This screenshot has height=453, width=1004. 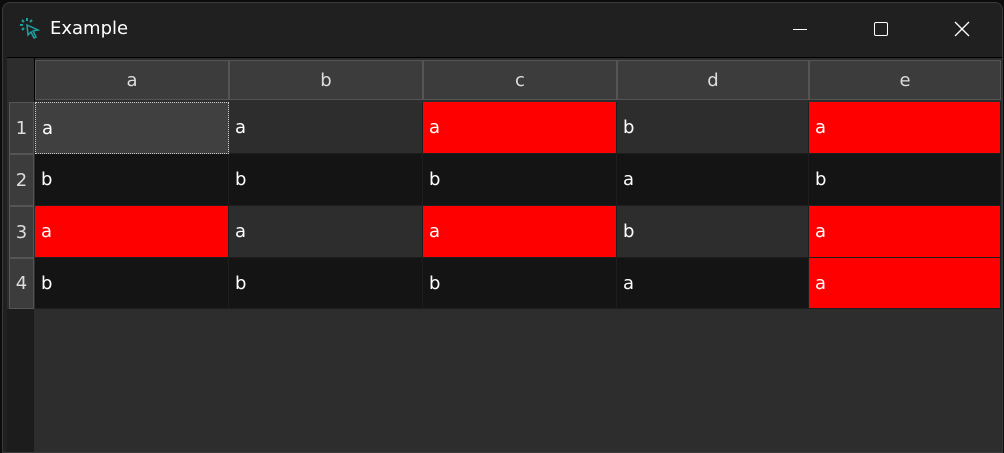 What do you see at coordinates (21, 128) in the screenshot?
I see `row-header: 1` at bounding box center [21, 128].